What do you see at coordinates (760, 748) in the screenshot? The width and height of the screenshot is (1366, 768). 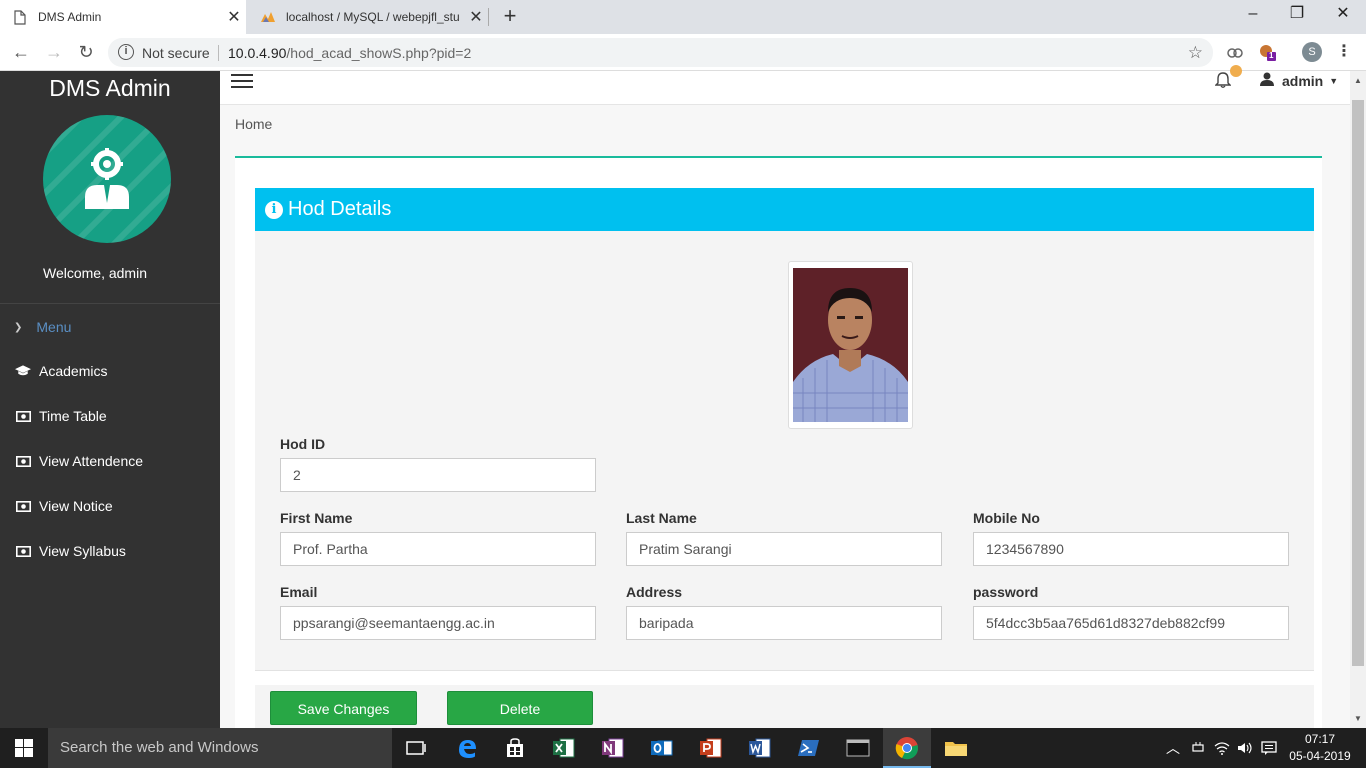 I see `word-icon` at bounding box center [760, 748].